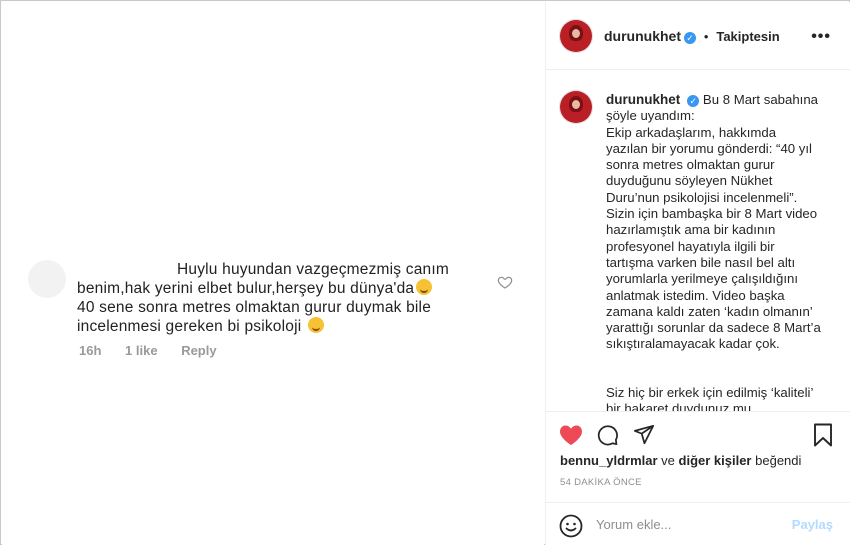  What do you see at coordinates (812, 524) in the screenshot?
I see `post-comment-button: Paylaş` at bounding box center [812, 524].